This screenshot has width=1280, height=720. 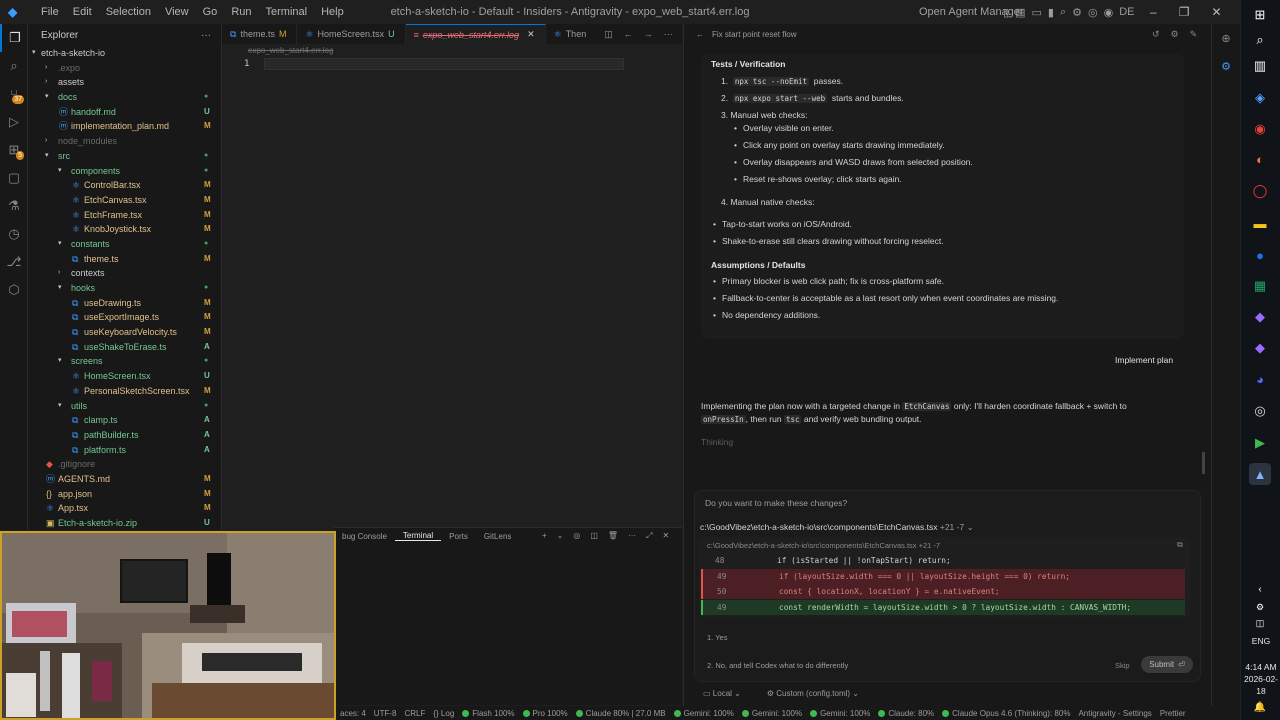 What do you see at coordinates (704, 713) in the screenshot?
I see `status-gemini-1: Gemini: 100%` at bounding box center [704, 713].